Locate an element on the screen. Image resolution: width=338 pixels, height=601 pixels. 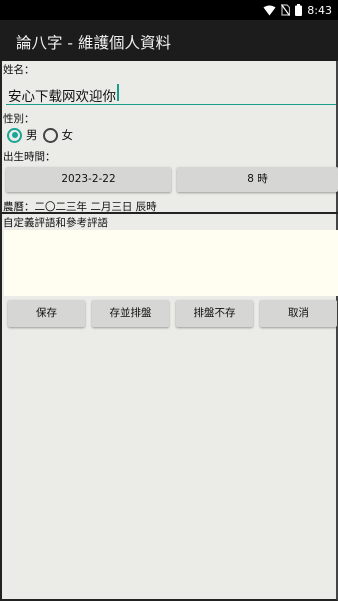
app-bar: 論八字 - 維護個人資料 is located at coordinates (169, 40).